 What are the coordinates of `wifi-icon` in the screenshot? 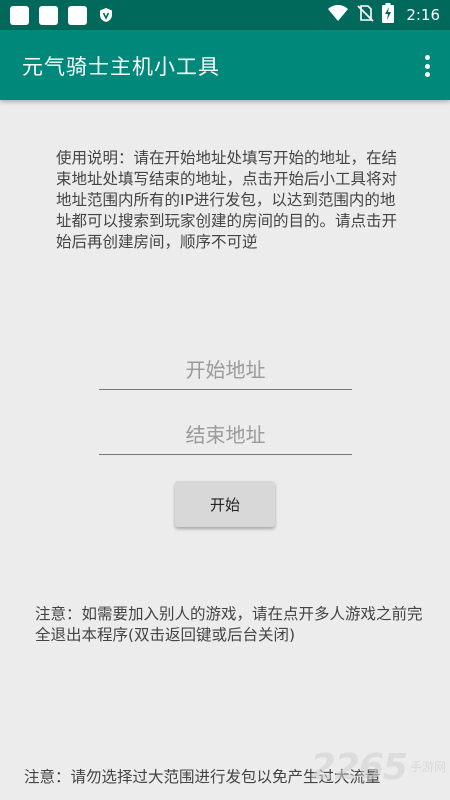 It's located at (338, 15).